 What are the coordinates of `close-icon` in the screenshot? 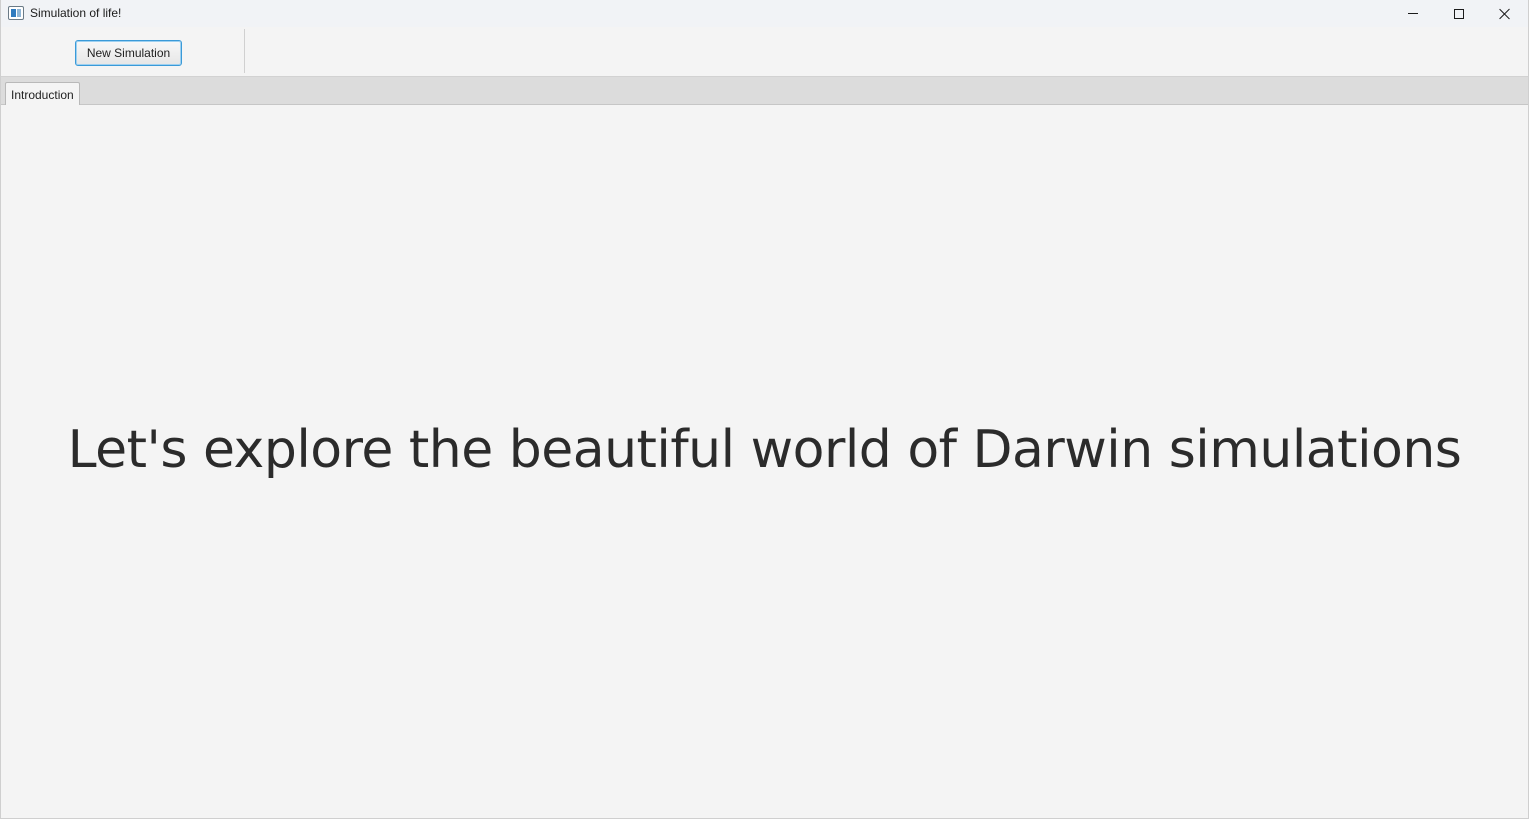 It's located at (1505, 14).